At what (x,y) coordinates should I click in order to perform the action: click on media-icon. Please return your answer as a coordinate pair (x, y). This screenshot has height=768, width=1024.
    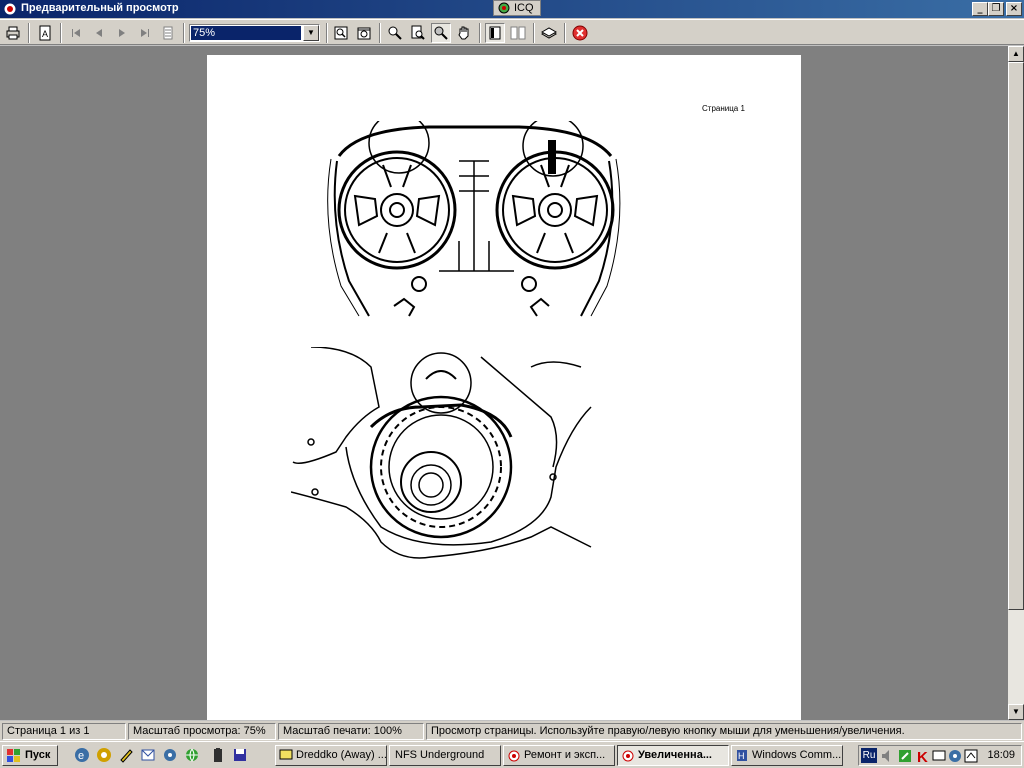
    Looking at the image, I should click on (104, 755).